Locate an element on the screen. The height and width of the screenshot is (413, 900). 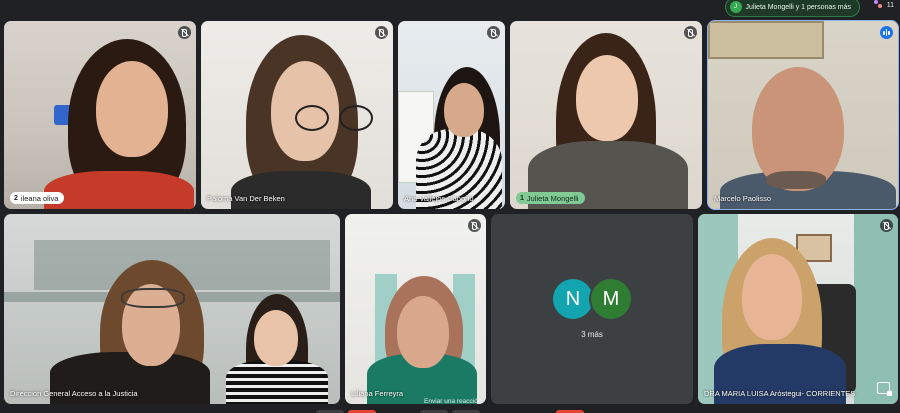
participant-name-pill: 2 ileana oliva is located at coordinates (37, 198).